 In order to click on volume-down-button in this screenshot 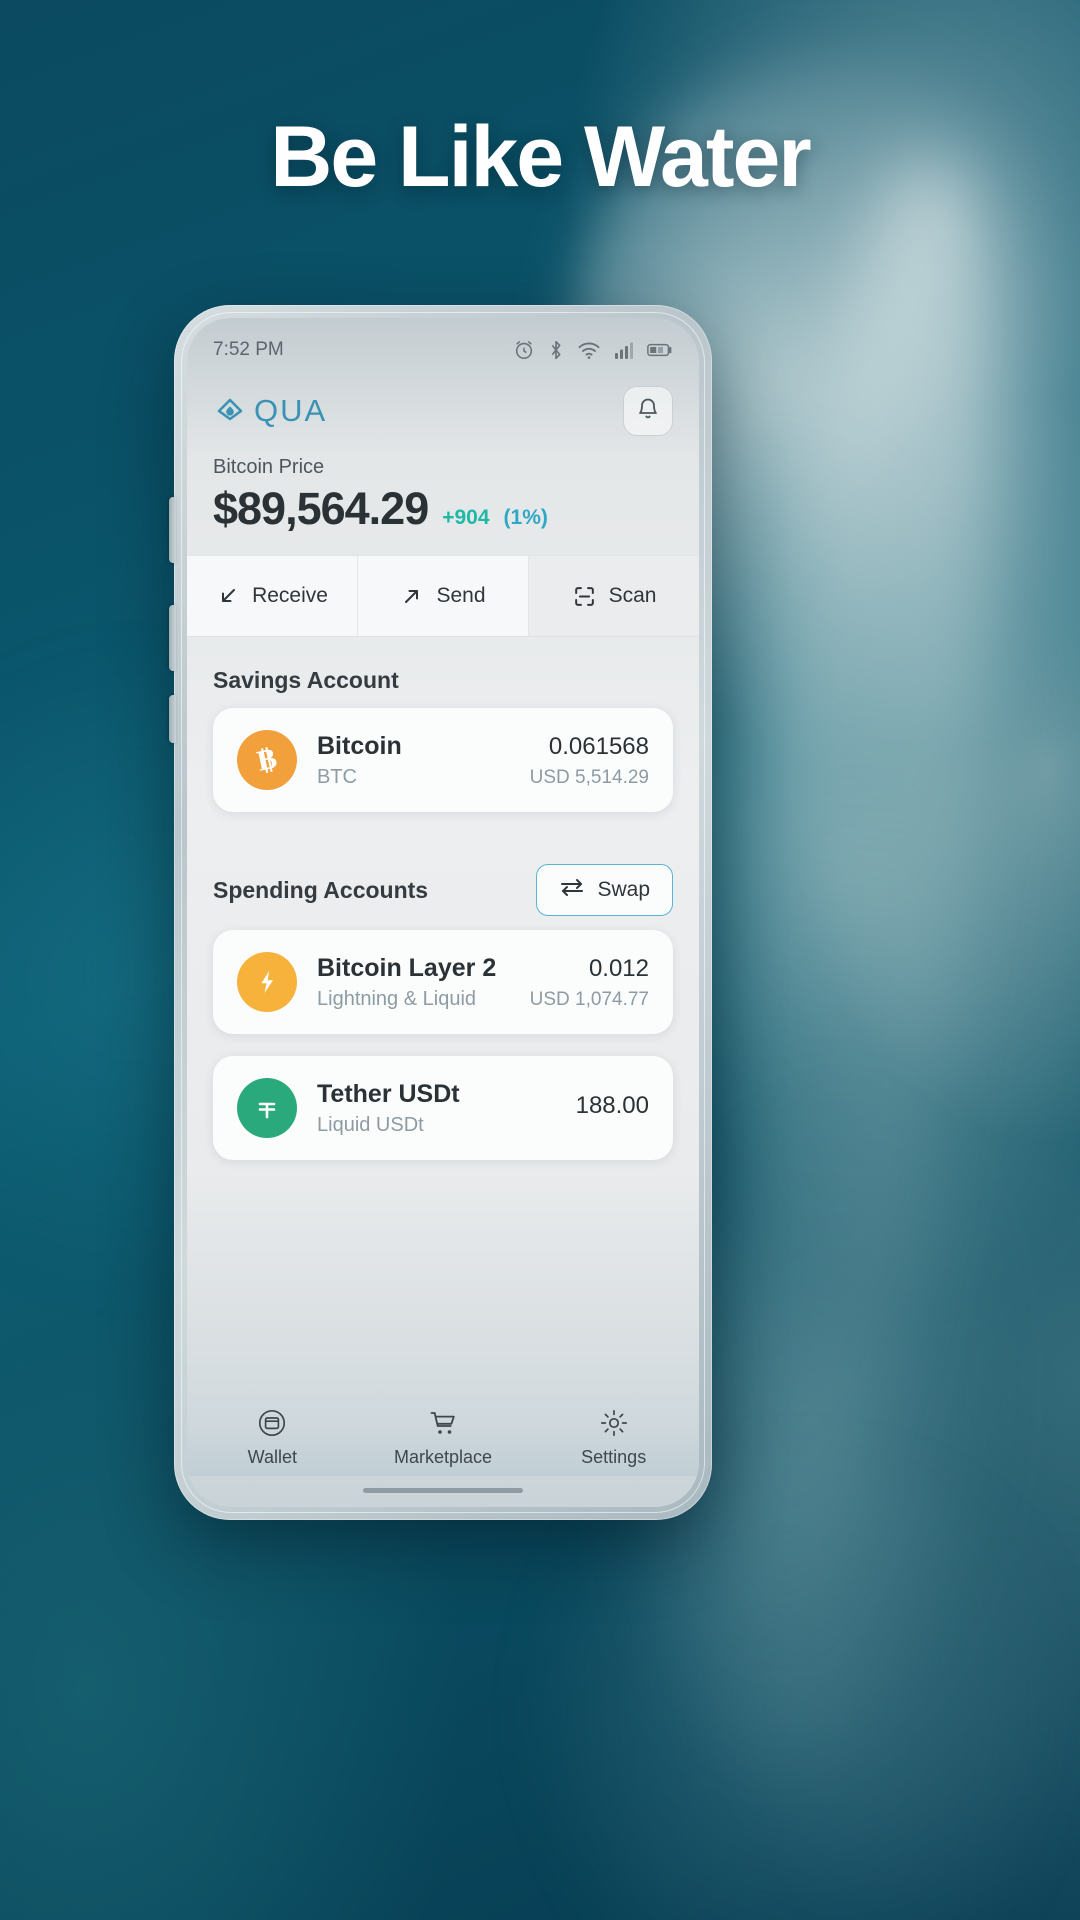, I will do `click(172, 638)`.